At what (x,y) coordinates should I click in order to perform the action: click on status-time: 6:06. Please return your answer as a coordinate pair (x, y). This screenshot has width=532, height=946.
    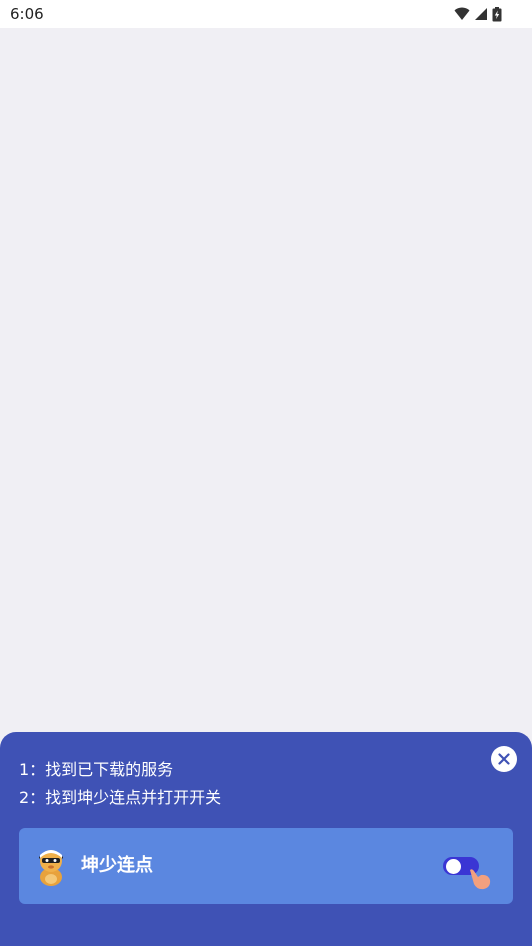
    Looking at the image, I should click on (27, 14).